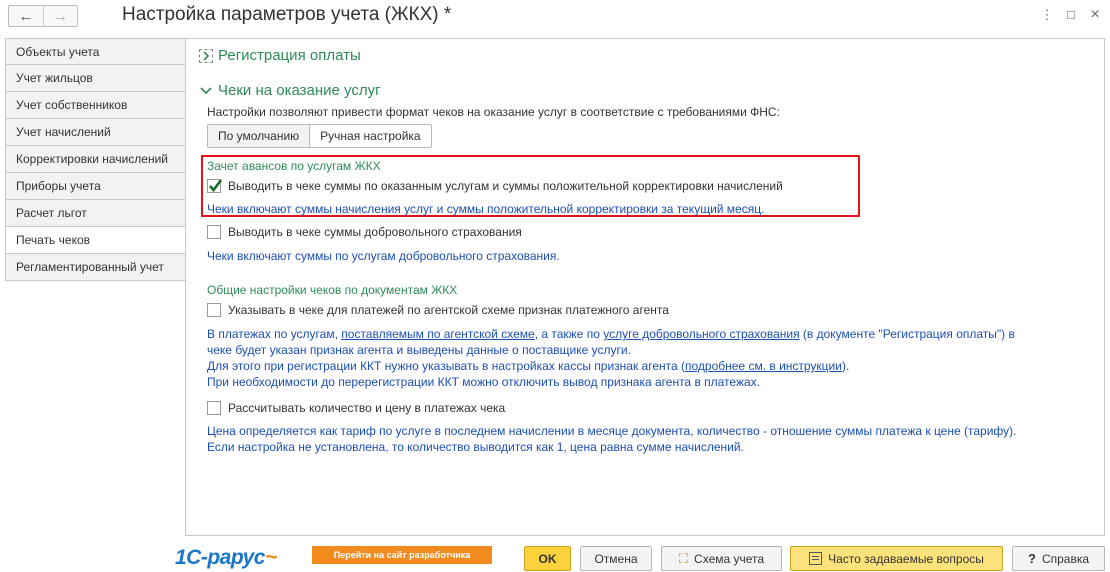  Describe the element at coordinates (95, 51) in the screenshot. I see `sidebar-item-objects: Объекты учета` at that location.